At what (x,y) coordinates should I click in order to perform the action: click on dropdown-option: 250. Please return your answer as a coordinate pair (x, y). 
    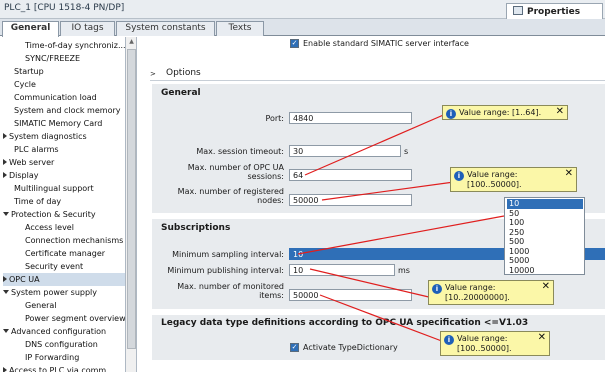
    Looking at the image, I should click on (545, 233).